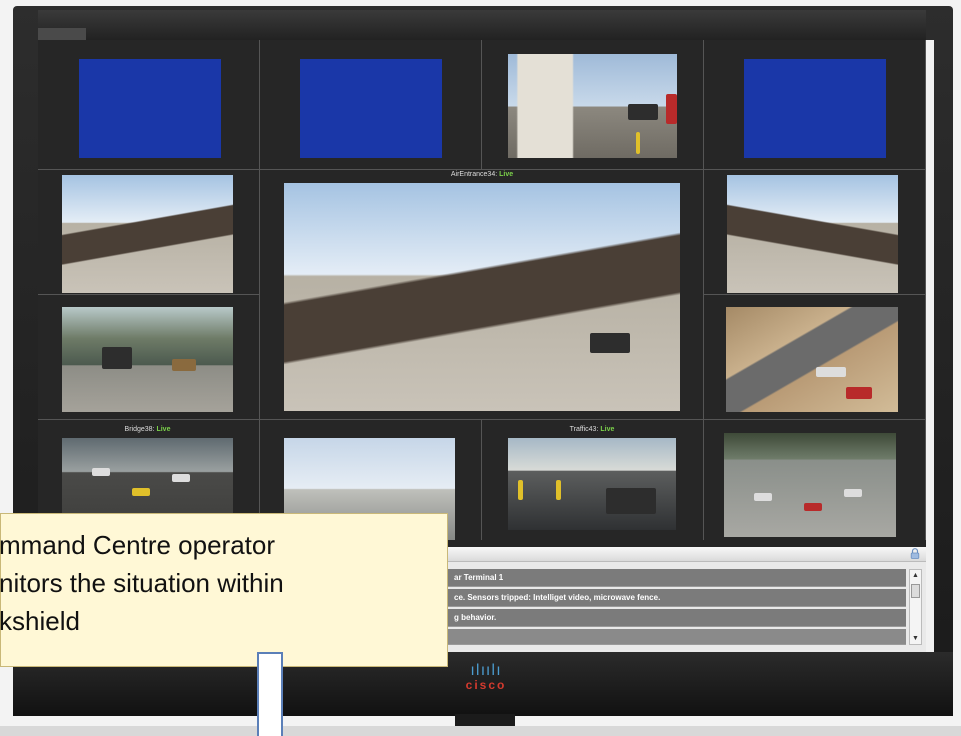 The width and height of the screenshot is (961, 736). What do you see at coordinates (915, 553) in the screenshot?
I see `lock-icon` at bounding box center [915, 553].